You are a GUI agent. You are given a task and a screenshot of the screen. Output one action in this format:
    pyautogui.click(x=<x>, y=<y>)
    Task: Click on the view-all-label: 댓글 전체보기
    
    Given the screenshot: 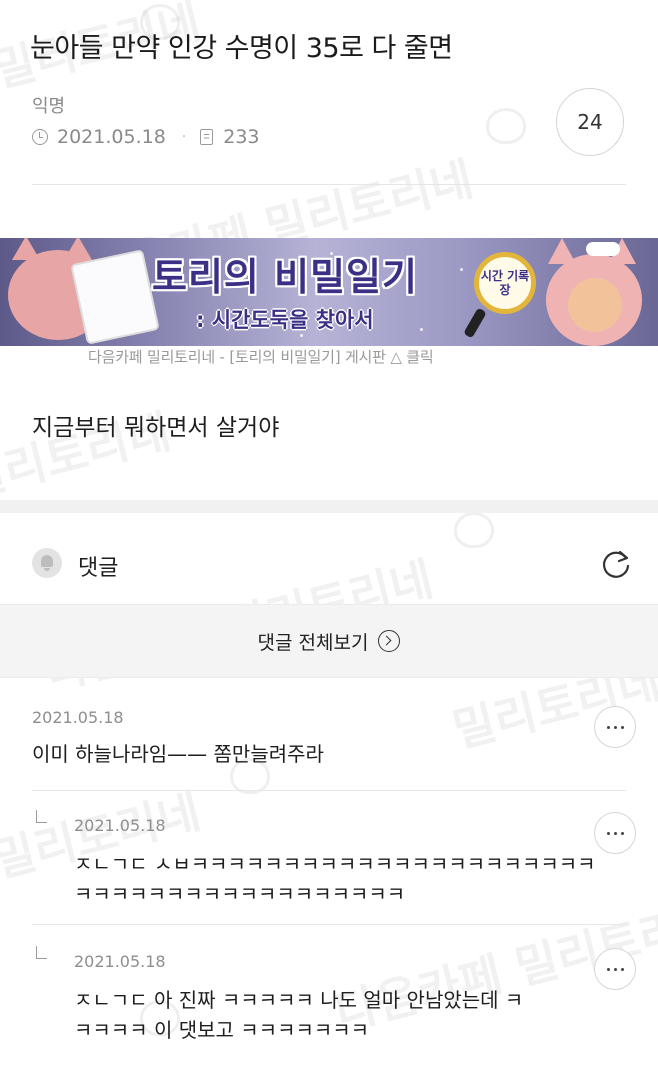 What is the action you would take?
    pyautogui.click(x=313, y=642)
    